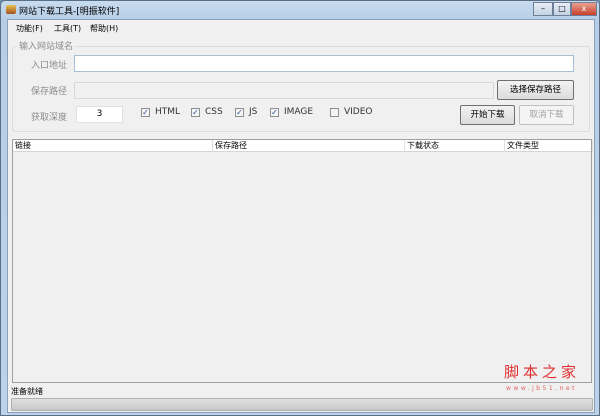 The height and width of the screenshot is (416, 600). I want to click on js-checkbox: ✓ JS, so click(246, 112).